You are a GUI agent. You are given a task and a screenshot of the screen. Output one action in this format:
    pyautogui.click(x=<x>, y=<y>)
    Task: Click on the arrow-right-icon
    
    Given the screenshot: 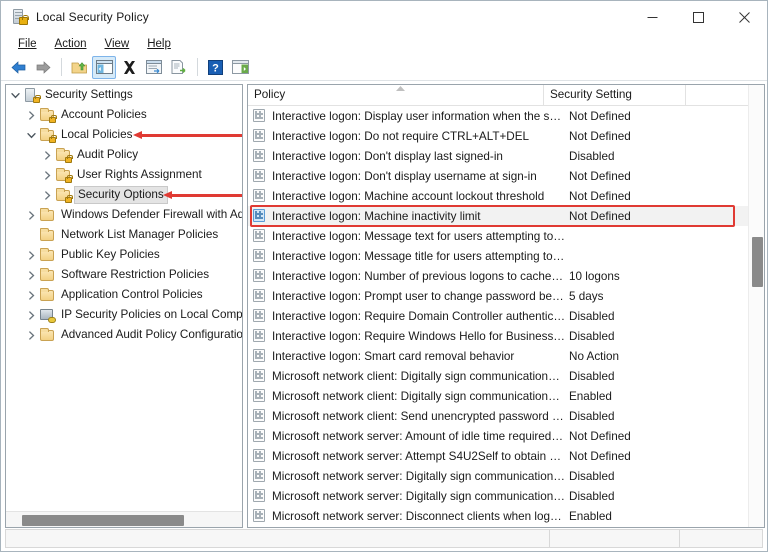 What is the action you would take?
    pyautogui.click(x=43, y=67)
    